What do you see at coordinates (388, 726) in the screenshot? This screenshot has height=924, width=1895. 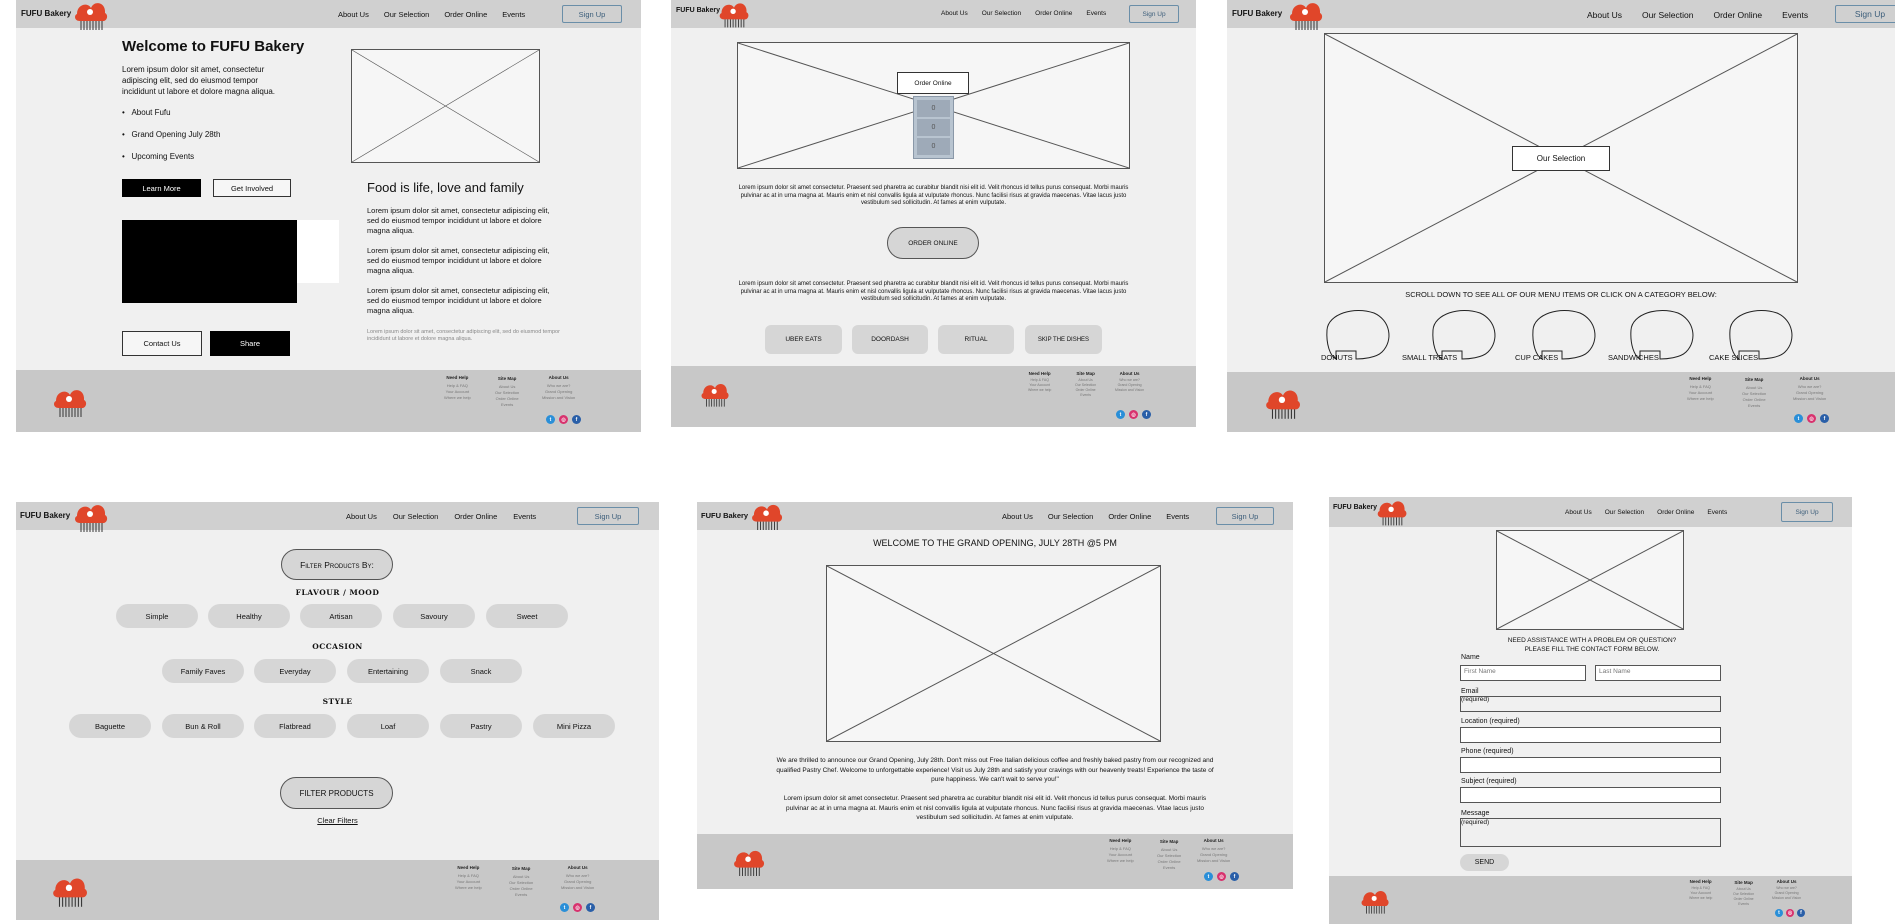 I see `filter-chip-loaf: Loaf` at bounding box center [388, 726].